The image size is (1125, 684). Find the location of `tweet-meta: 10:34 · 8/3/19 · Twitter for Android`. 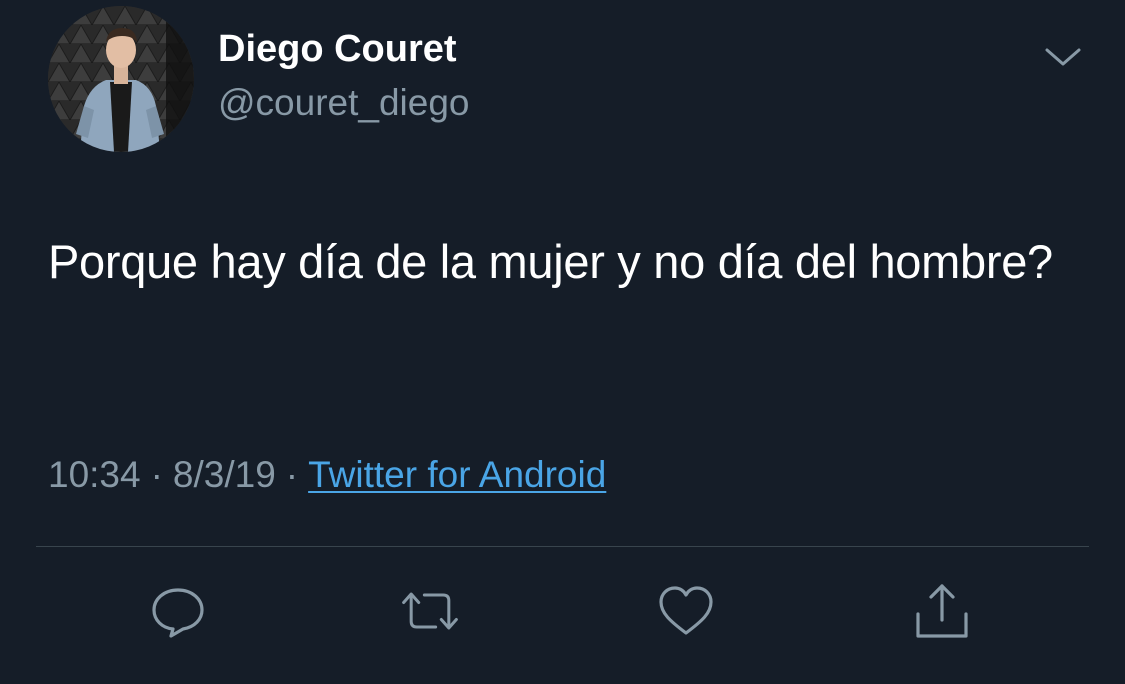

tweet-meta: 10:34 · 8/3/19 · Twitter for Android is located at coordinates (327, 475).